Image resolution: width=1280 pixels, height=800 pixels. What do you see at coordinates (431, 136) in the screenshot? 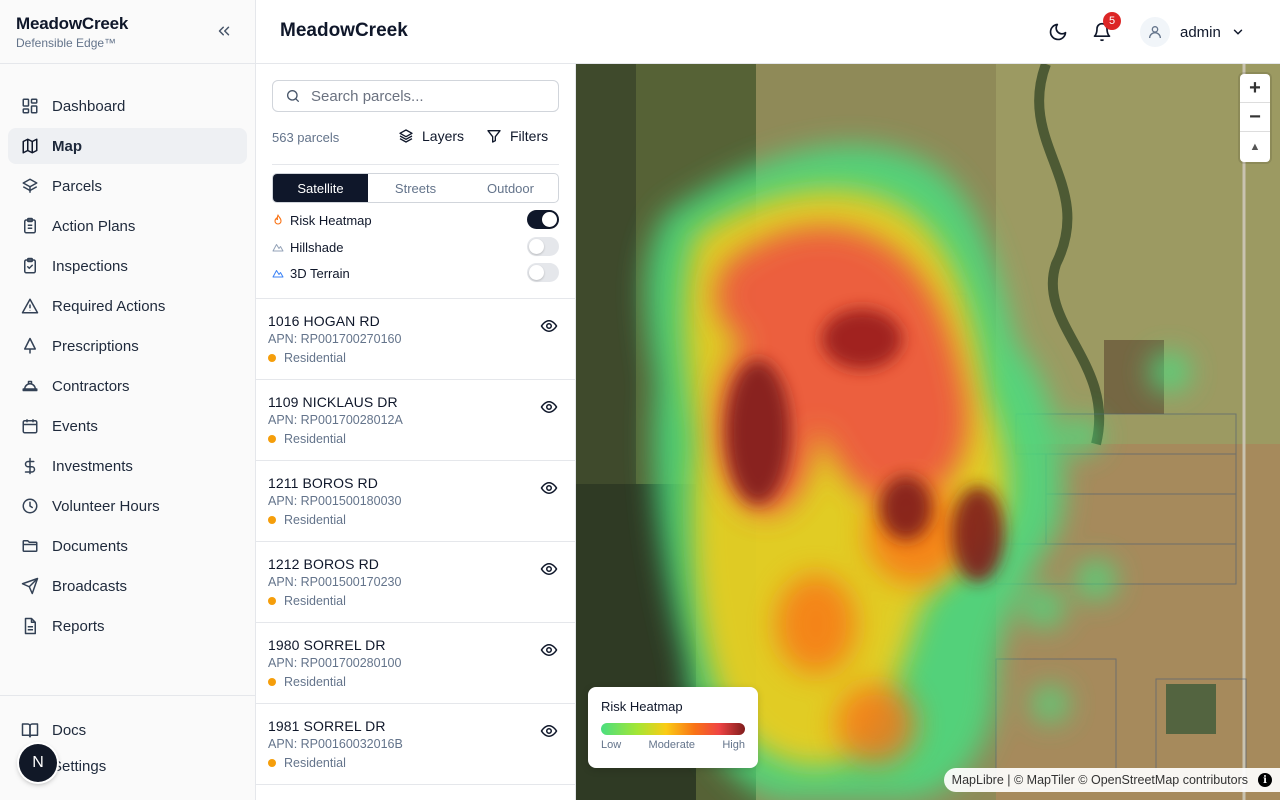
I see `layers-button: Layers` at bounding box center [431, 136].